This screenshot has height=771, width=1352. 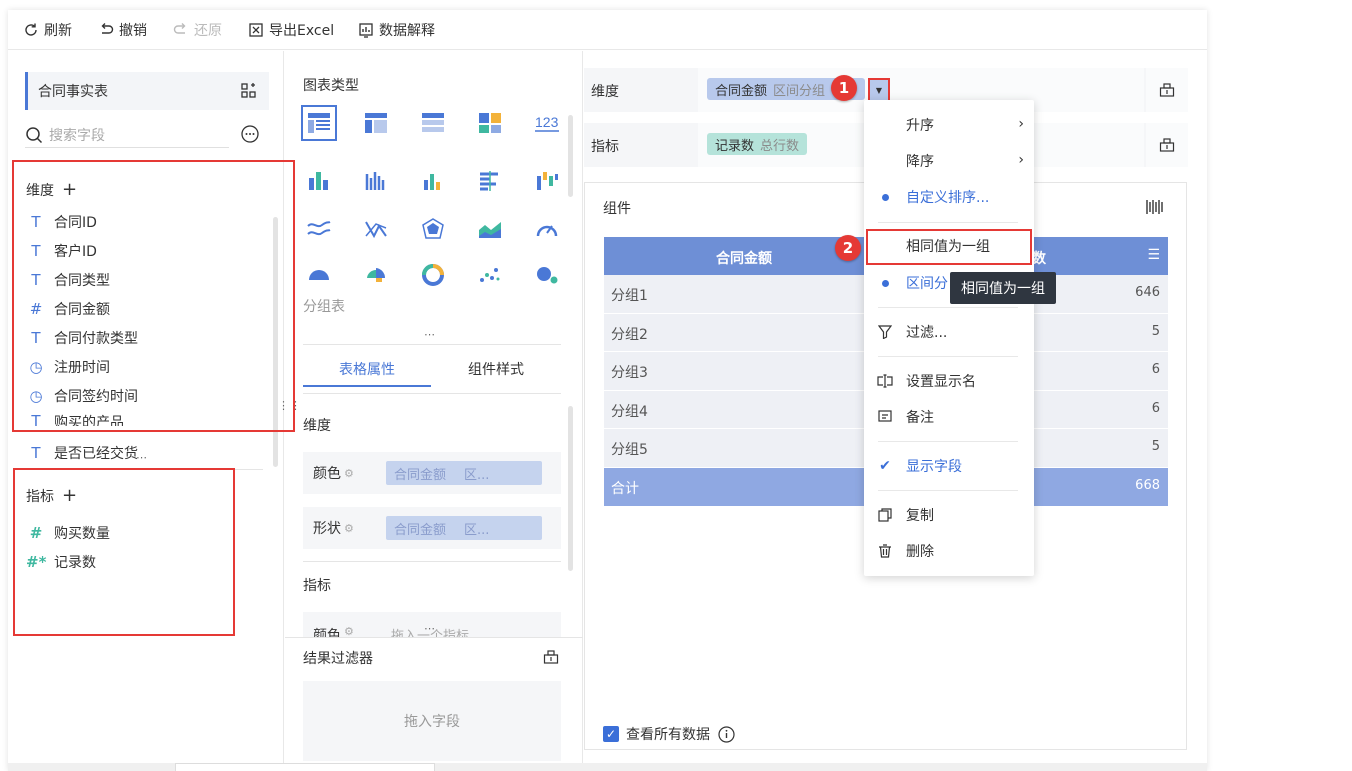 What do you see at coordinates (629, 411) in the screenshot?
I see `group-cell: 分组4` at bounding box center [629, 411].